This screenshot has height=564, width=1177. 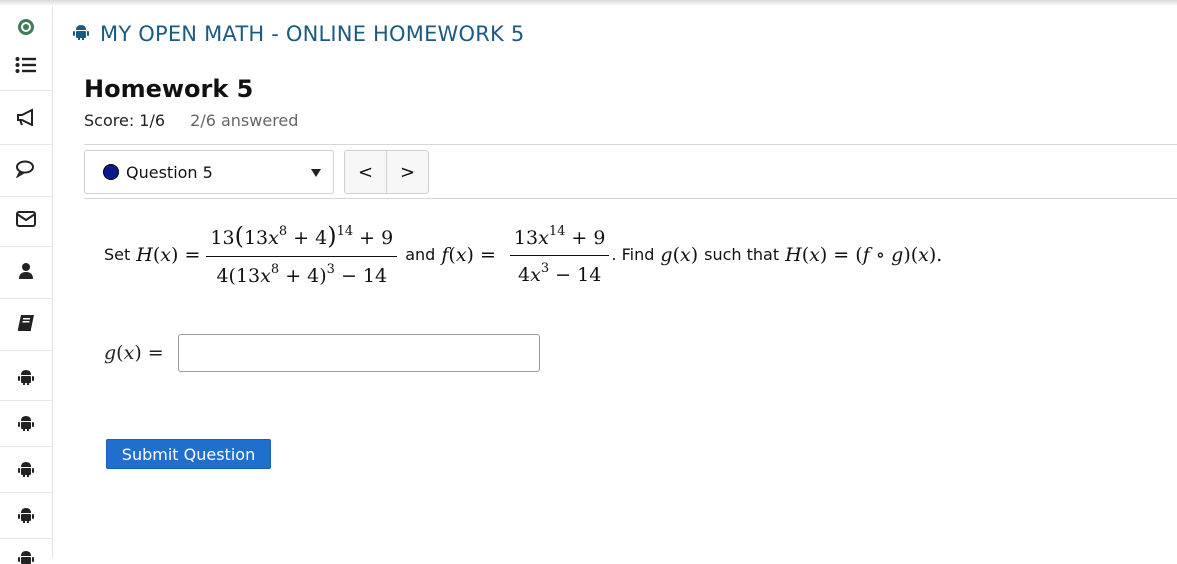 What do you see at coordinates (117, 254) in the screenshot?
I see `set-label: Set` at bounding box center [117, 254].